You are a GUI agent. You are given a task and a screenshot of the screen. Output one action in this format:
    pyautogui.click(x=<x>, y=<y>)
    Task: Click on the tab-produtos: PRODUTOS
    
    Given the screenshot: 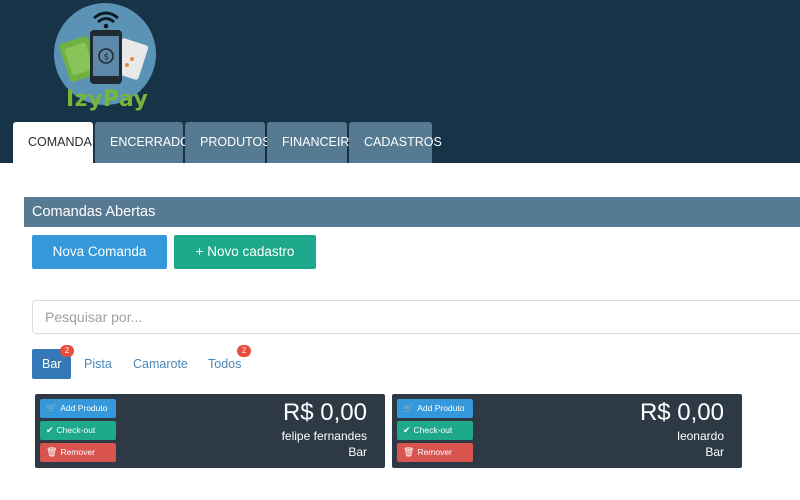 What is the action you would take?
    pyautogui.click(x=228, y=142)
    